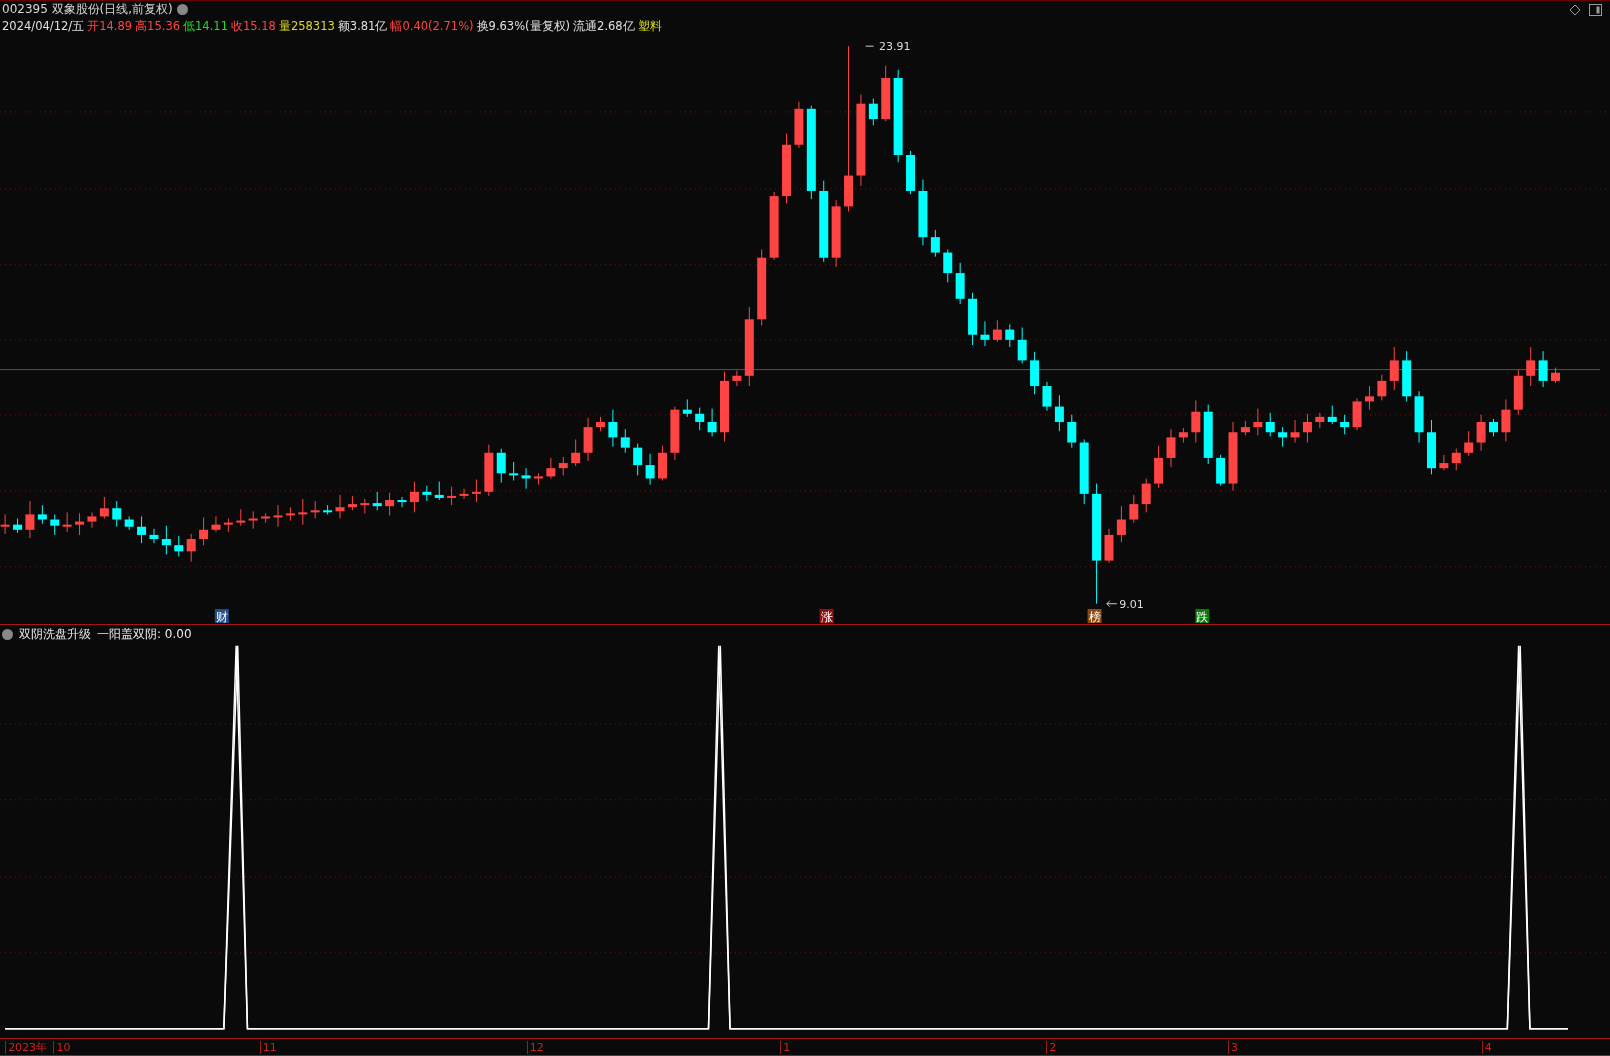 Image resolution: width=1610 pixels, height=1056 pixels. I want to click on stock-title: 002395 双象股份(日线,前复权), so click(87, 9).